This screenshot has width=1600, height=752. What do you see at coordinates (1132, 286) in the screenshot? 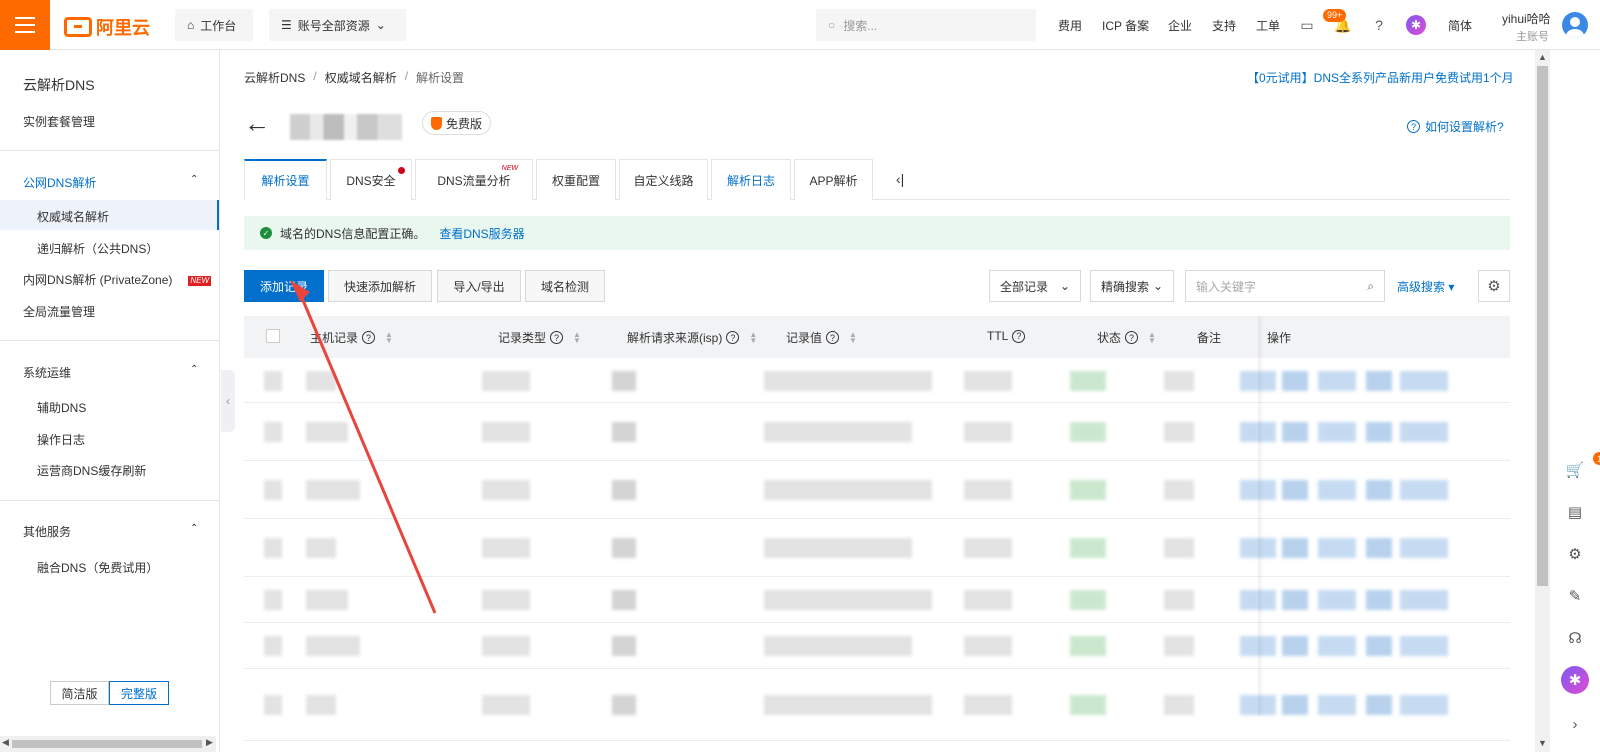
I see `search-mode-select: 精确搜索 ⌄` at bounding box center [1132, 286].